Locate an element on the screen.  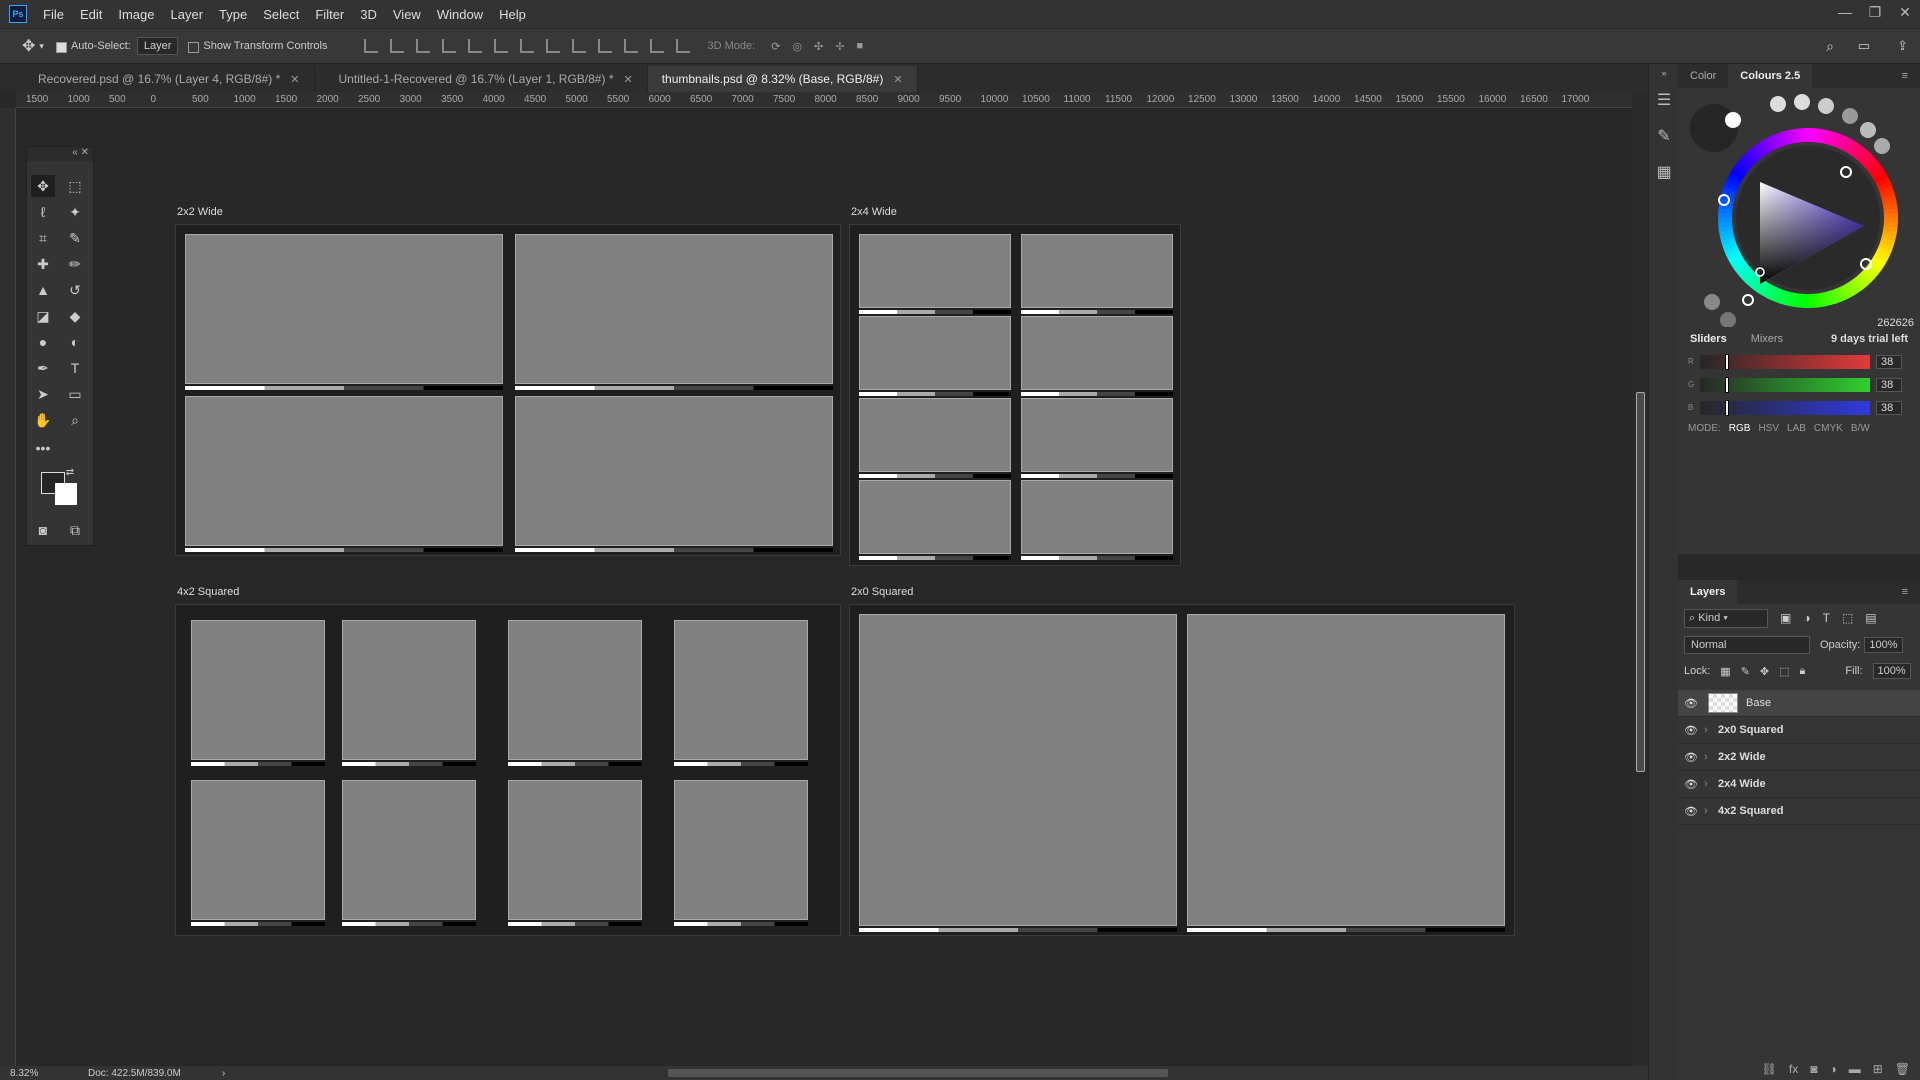
menu-edit: Edit is located at coordinates (91, 14).